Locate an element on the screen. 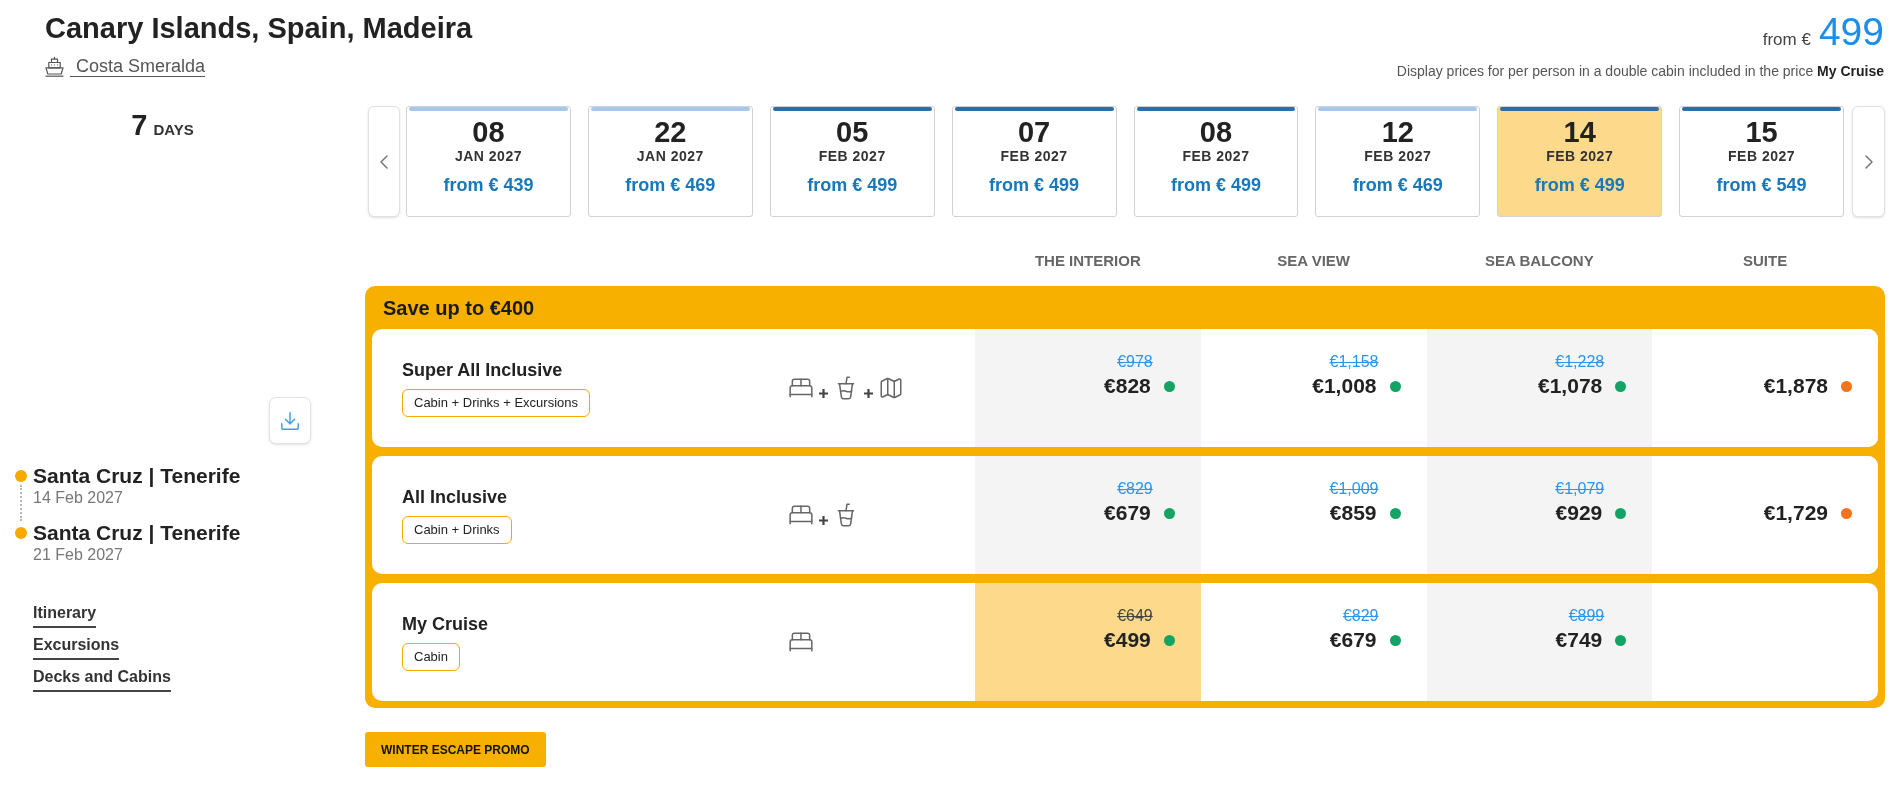 This screenshot has width=1894, height=800. price-cell: €899 €749 is located at coordinates (1539, 642).